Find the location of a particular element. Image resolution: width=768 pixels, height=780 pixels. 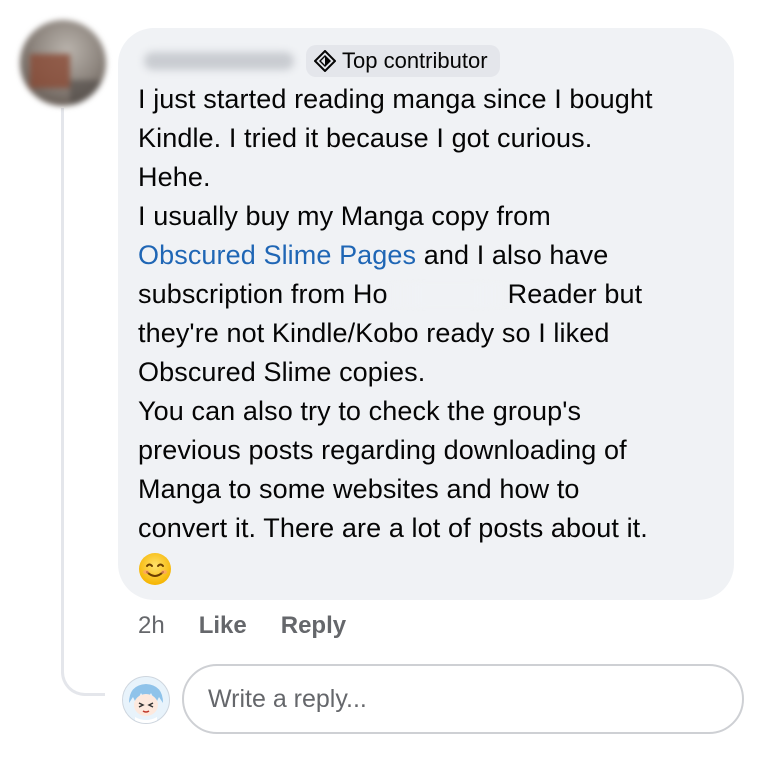

comment-header: Top contributor is located at coordinates (425, 61).